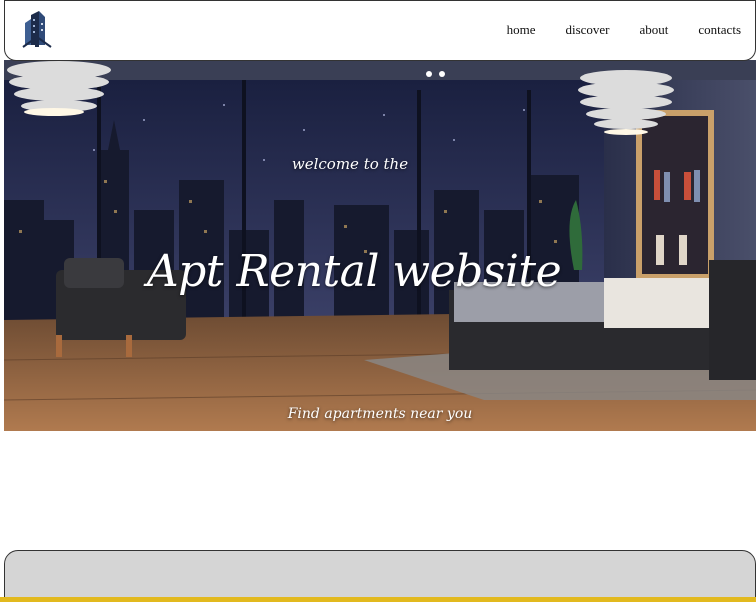 The image size is (756, 602). Describe the element at coordinates (37, 29) in the screenshot. I see `building-logo-icon` at that location.